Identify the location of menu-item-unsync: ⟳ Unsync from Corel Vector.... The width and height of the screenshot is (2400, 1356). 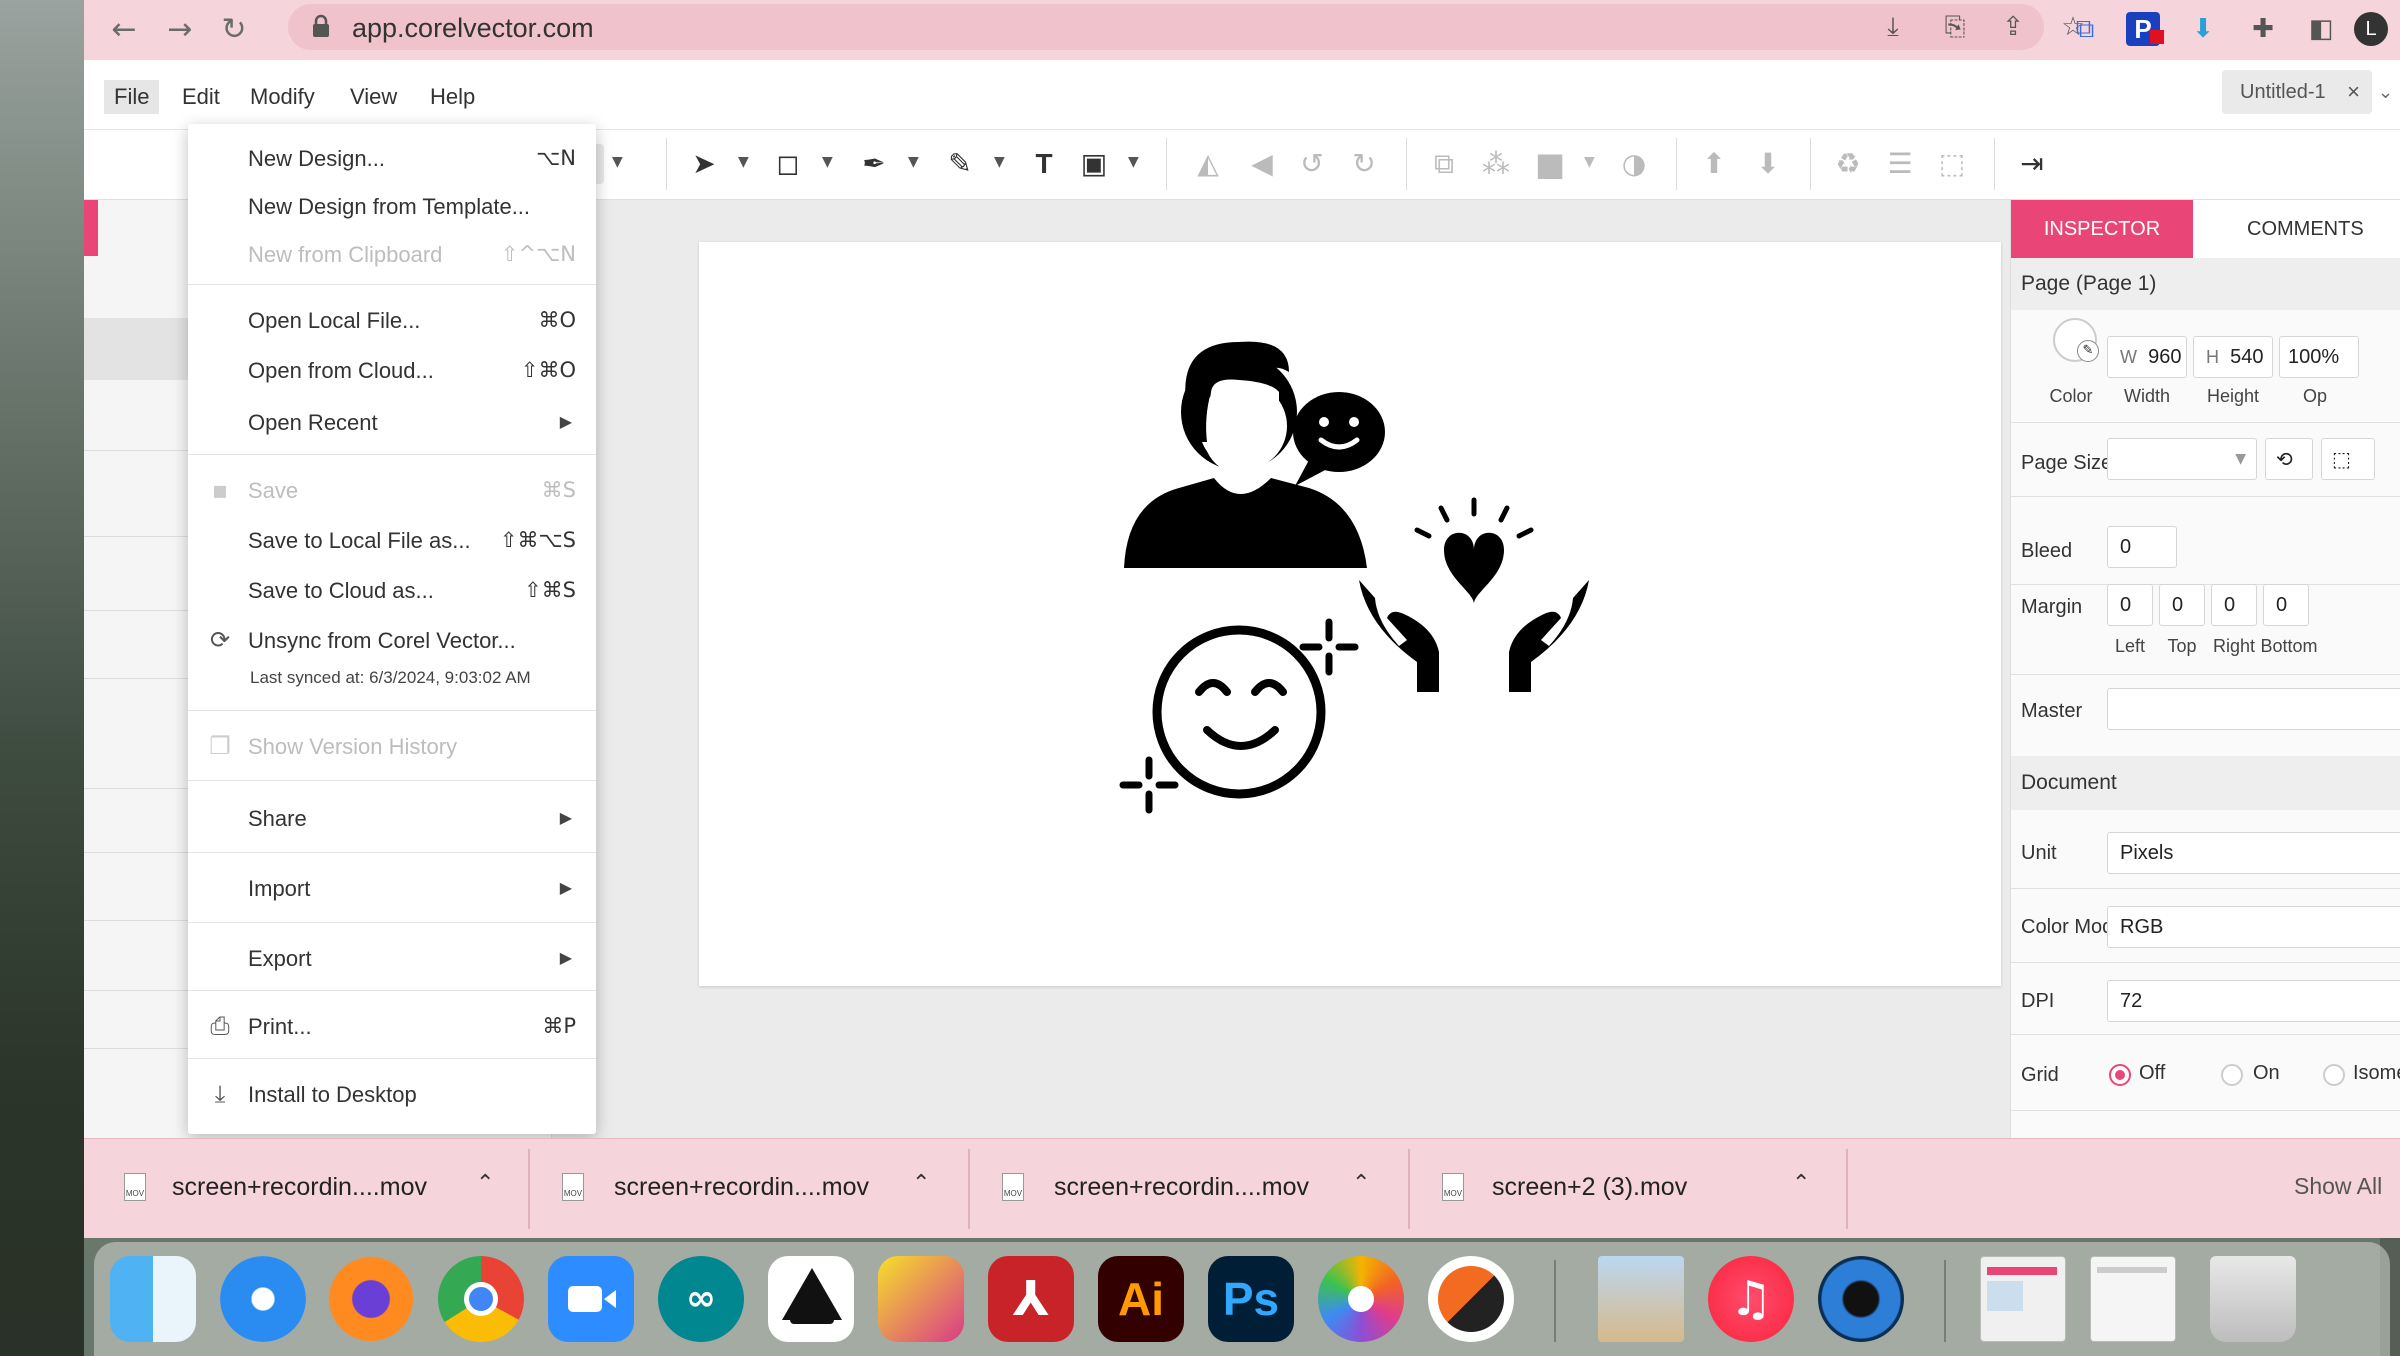
(392, 640).